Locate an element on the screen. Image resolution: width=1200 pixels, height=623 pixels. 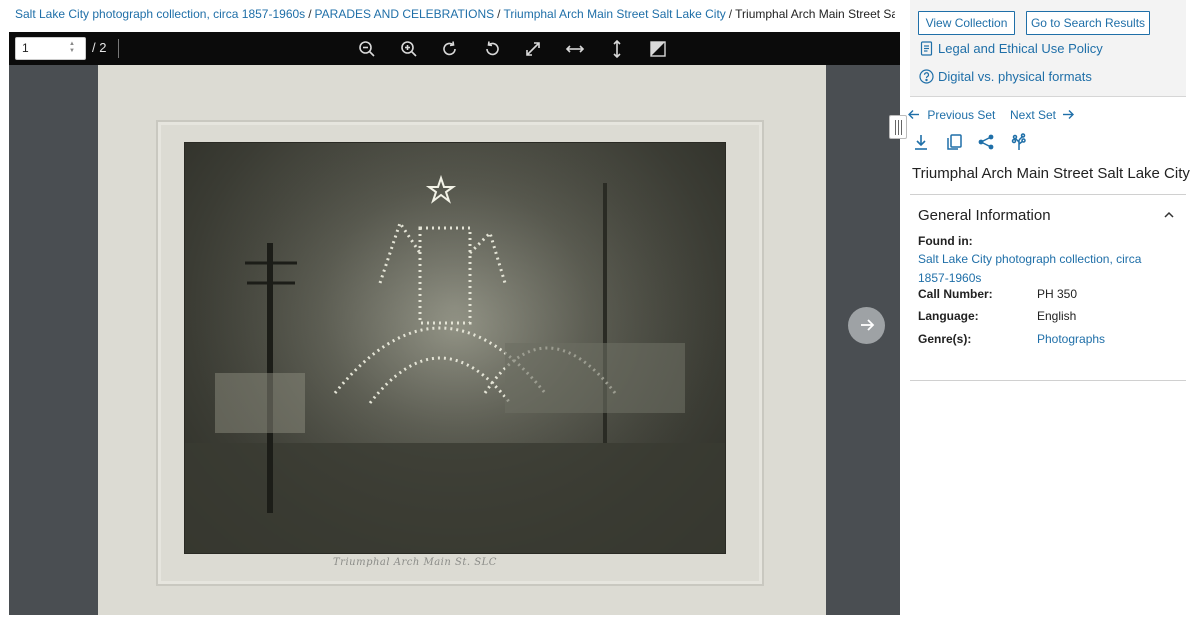
fit-width-icon is located at coordinates (575, 49).